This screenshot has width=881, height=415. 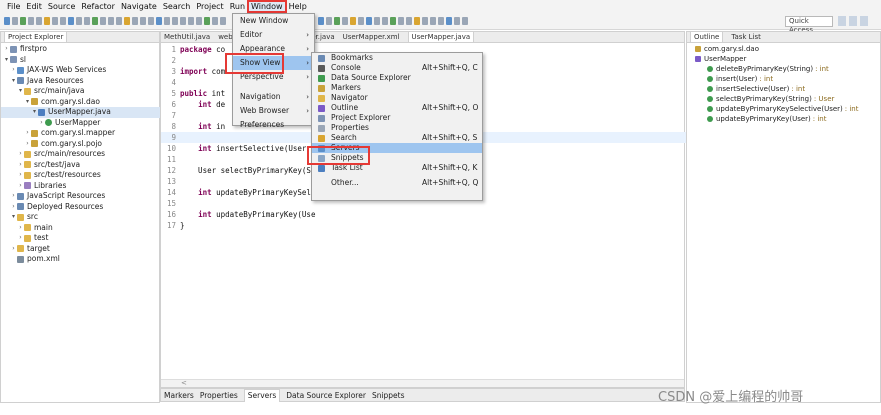 What do you see at coordinates (397, 183) in the screenshot?
I see `show-view-item: Other... Alt+Shift+Q, Q` at bounding box center [397, 183].